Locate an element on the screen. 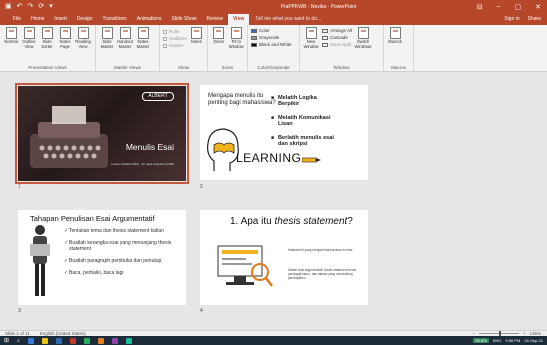 Image resolution: width=547 pixels, height=345 pixels. save-icon: ▣ is located at coordinates (8, 7).